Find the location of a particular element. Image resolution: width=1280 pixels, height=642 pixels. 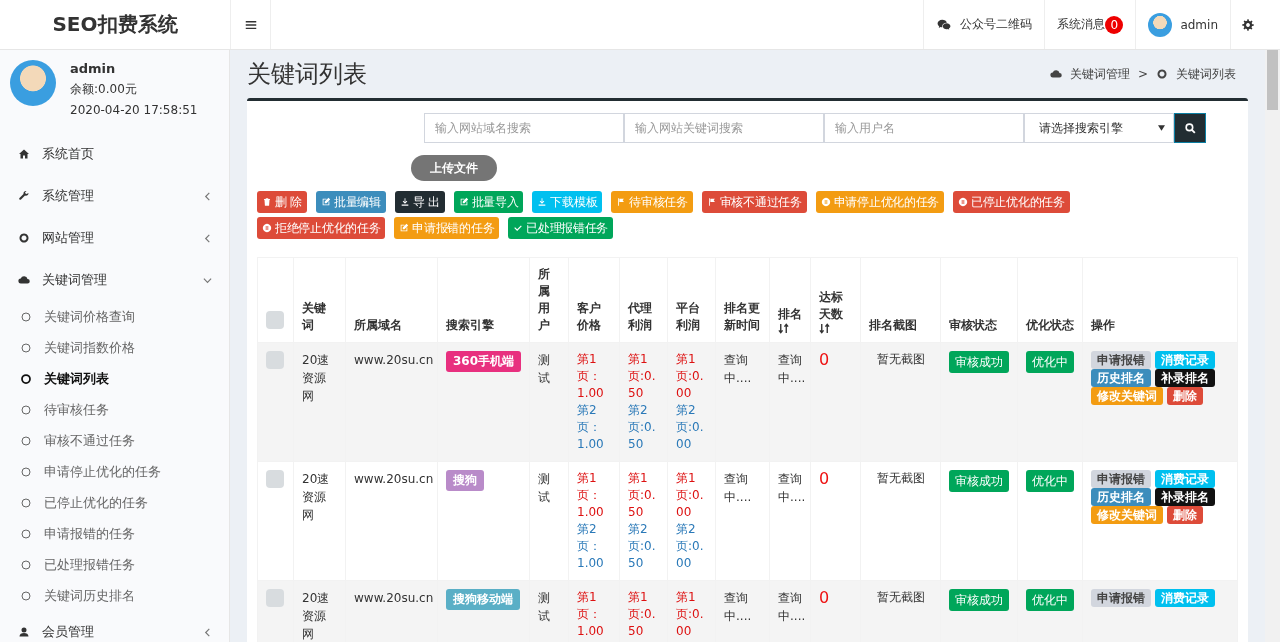

engine-select: 请选择搜索引擎 is located at coordinates (1099, 128).